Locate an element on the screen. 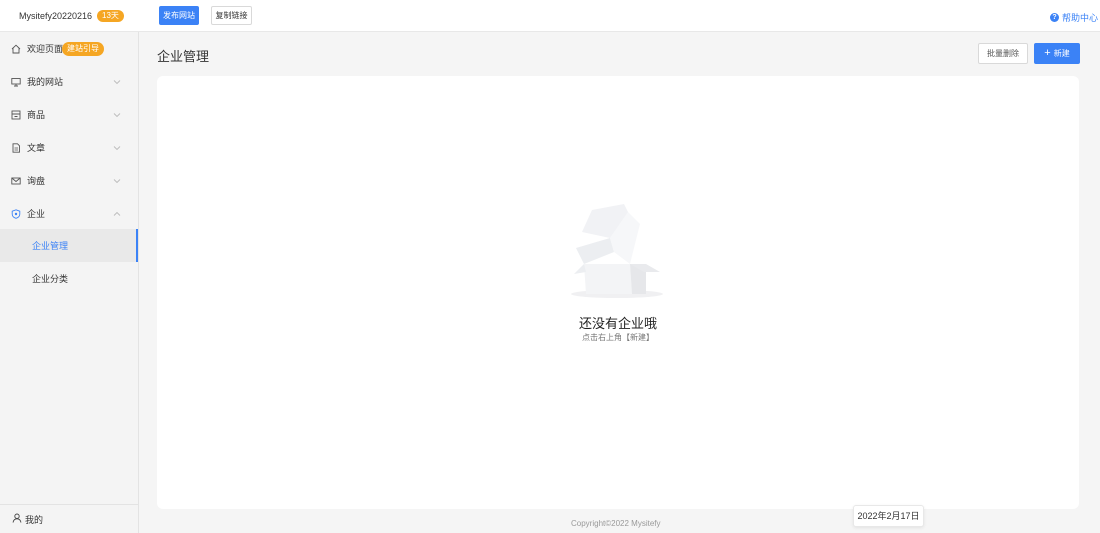  sidebar: 欢迎页面 建站引导 我的网站 商品 文章 询盘 企业 企业管理 企业分类 我的 is located at coordinates (69, 282).